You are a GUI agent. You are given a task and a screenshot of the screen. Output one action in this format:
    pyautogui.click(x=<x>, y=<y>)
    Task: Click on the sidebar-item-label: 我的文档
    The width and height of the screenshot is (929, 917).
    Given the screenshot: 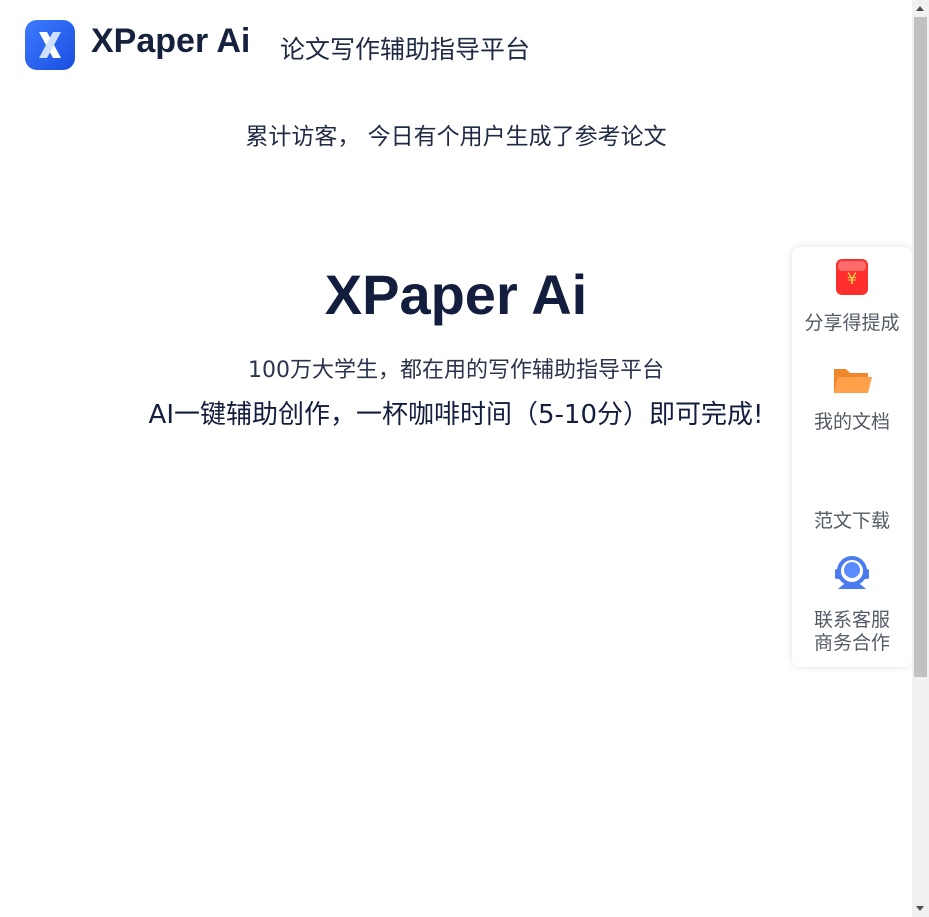 What is the action you would take?
    pyautogui.click(x=851, y=422)
    